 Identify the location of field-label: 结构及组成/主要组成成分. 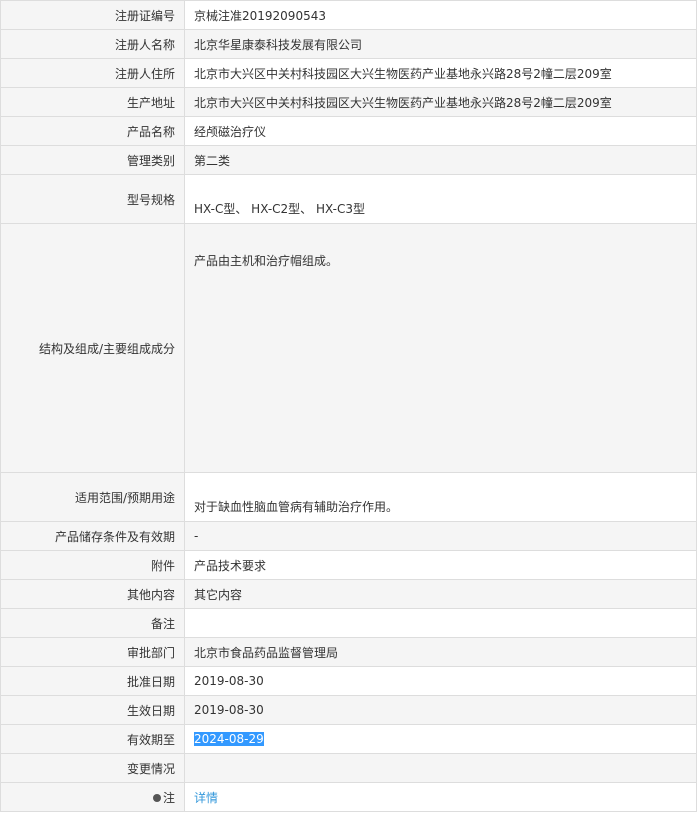
(92, 348).